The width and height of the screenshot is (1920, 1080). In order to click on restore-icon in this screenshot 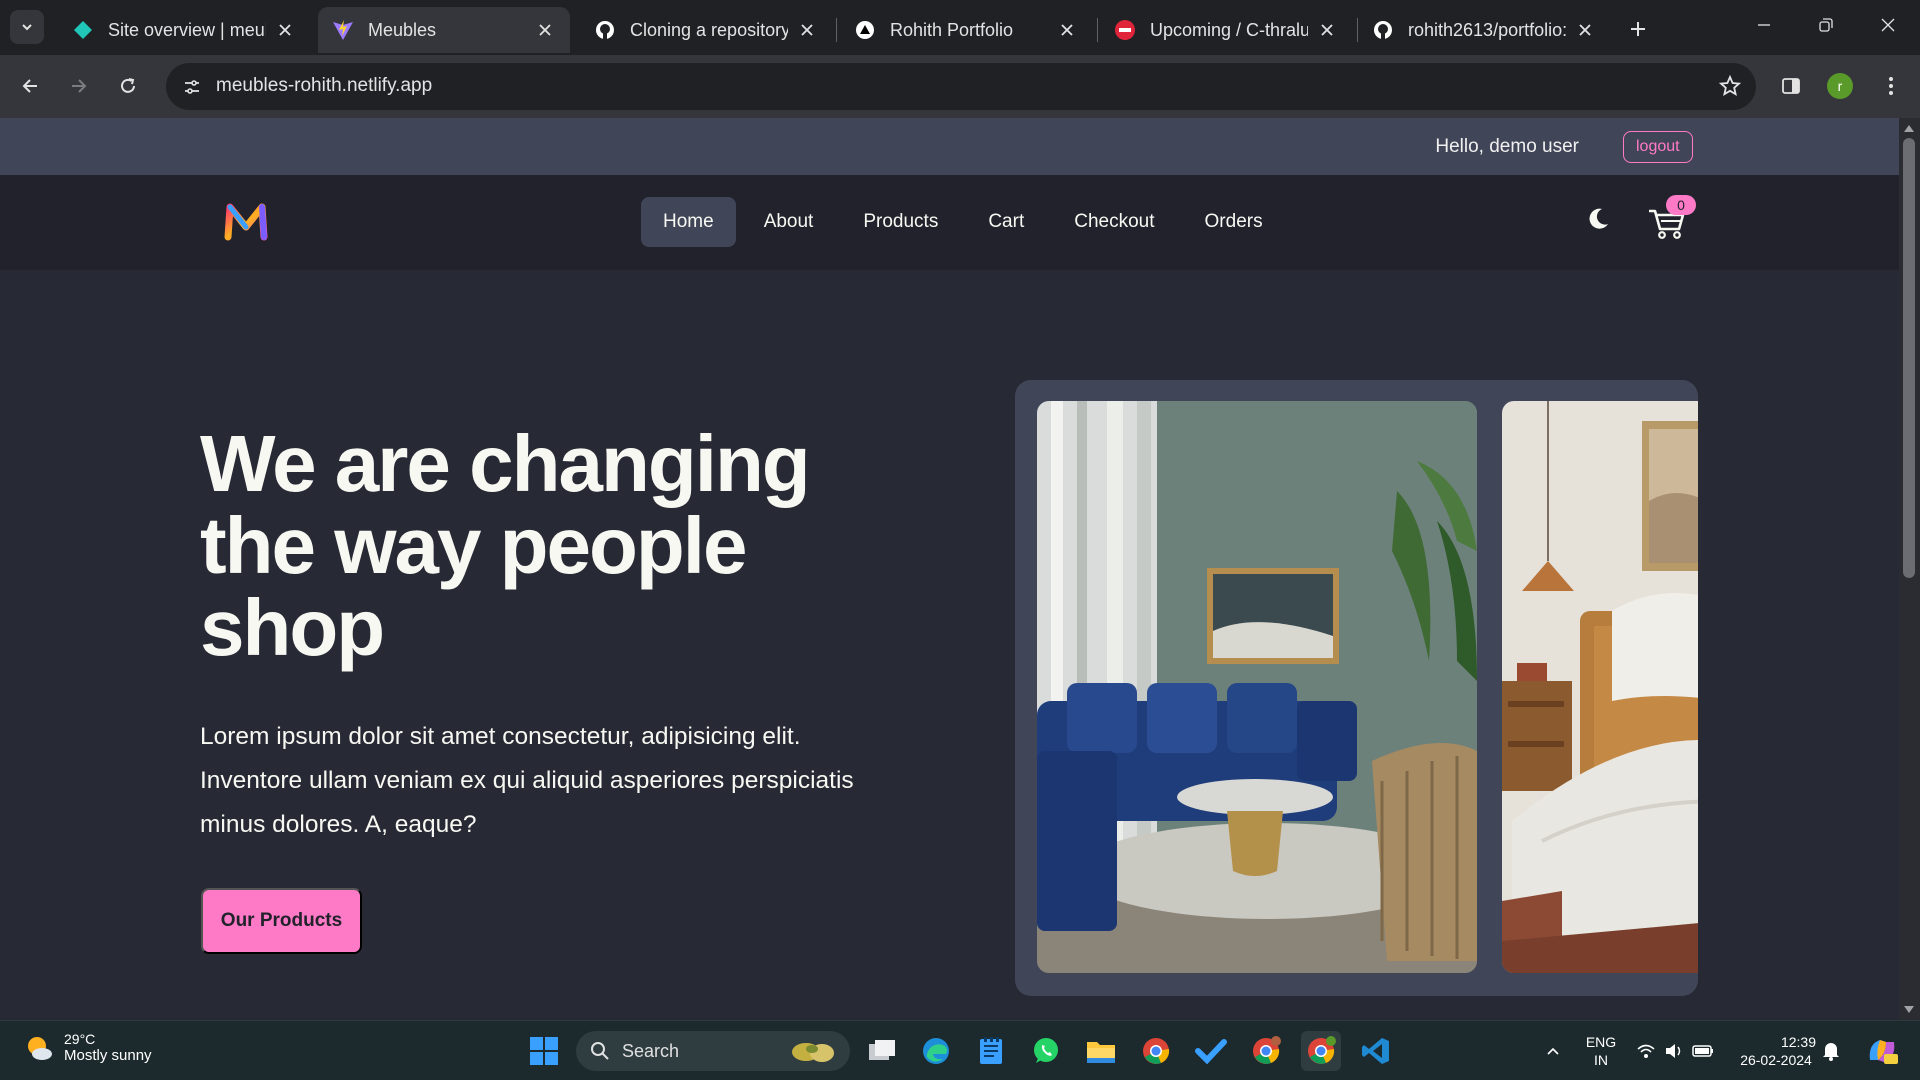, I will do `click(1826, 25)`.